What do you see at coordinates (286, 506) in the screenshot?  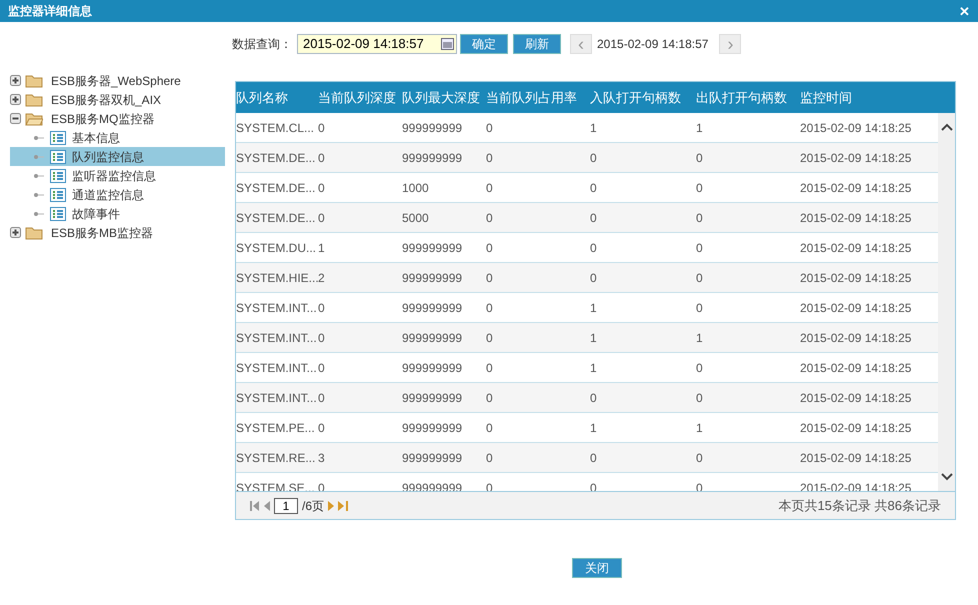 I see `page-field: 1` at bounding box center [286, 506].